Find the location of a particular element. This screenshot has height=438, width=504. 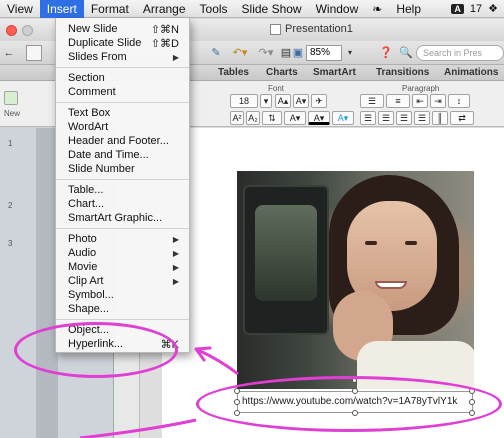

line-spacing-button: ↕ is located at coordinates (459, 101).